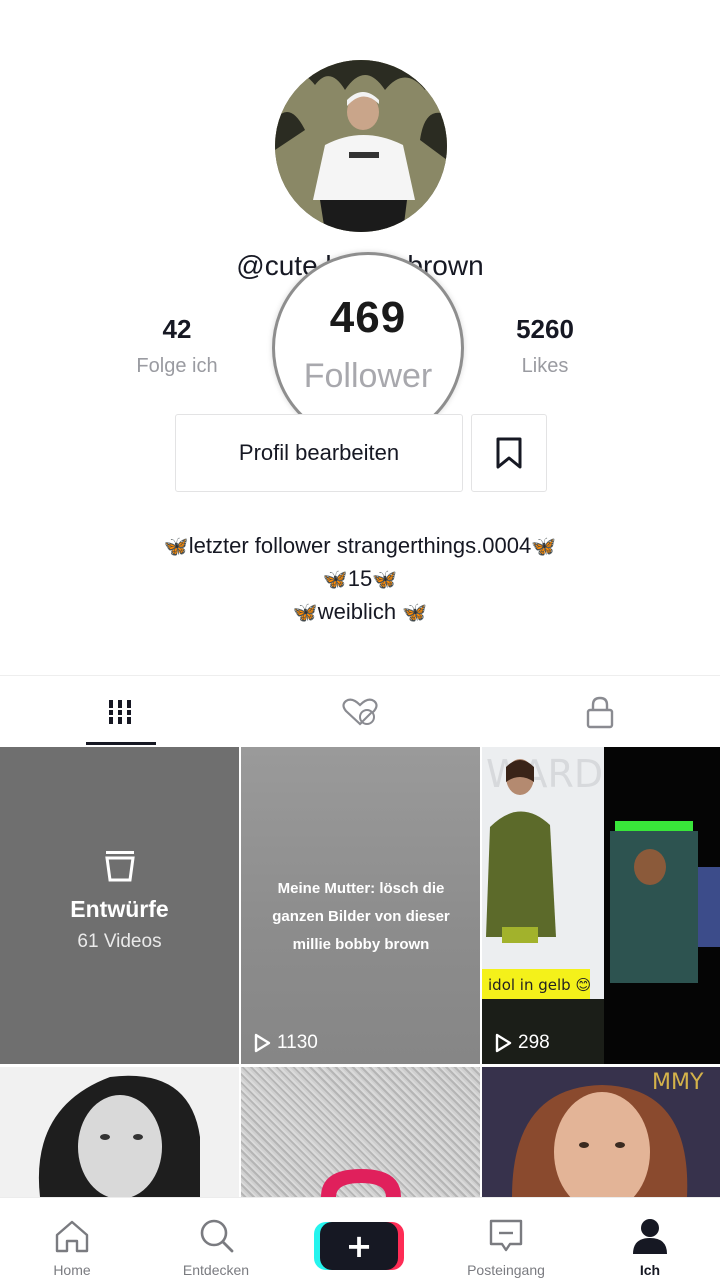 The height and width of the screenshot is (1280, 720). I want to click on edit-profile-button: Profil bearbeiten, so click(319, 453).